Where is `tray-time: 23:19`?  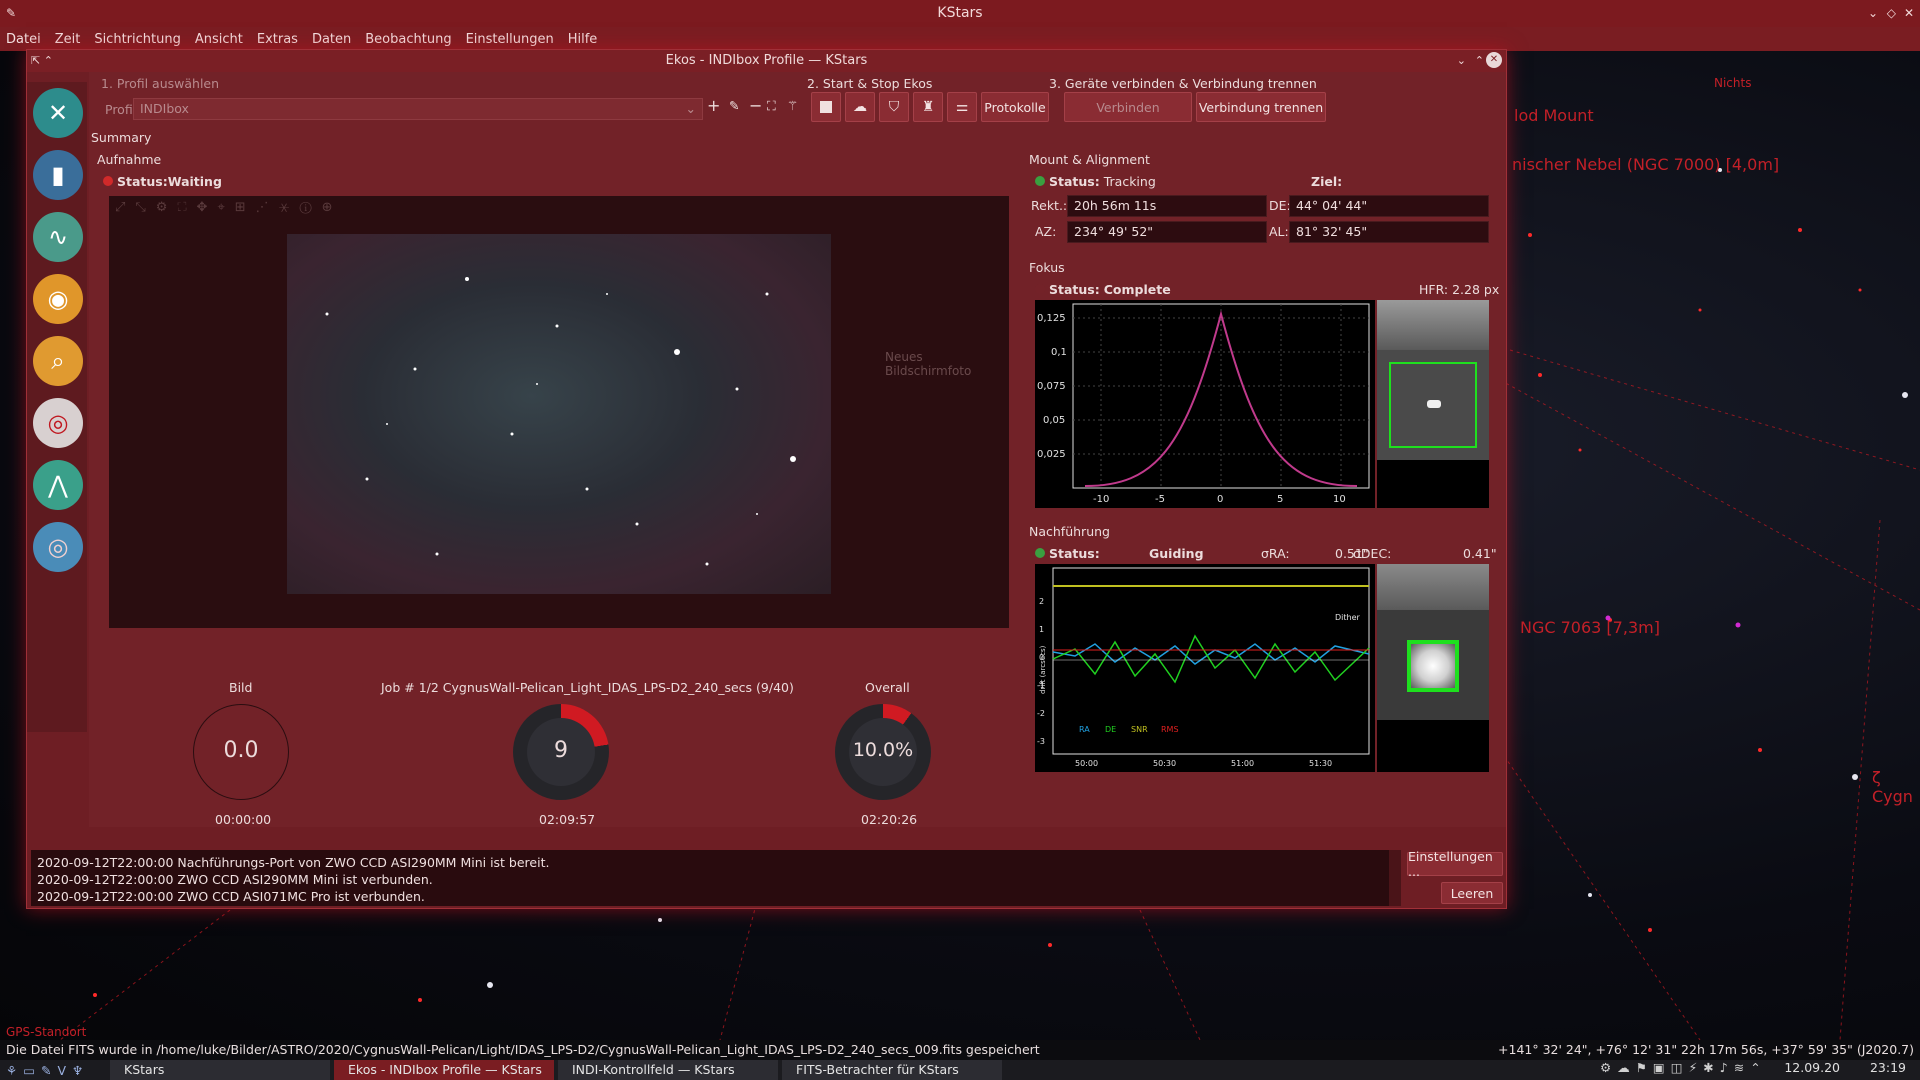
tray-time: 23:19 is located at coordinates (1887, 1067).